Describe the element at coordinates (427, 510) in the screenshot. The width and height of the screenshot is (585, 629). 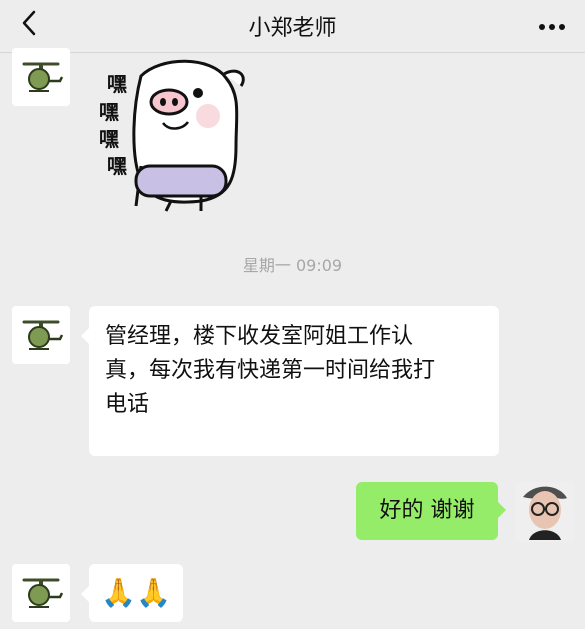
I see `message-text: 好的 谢谢` at that location.